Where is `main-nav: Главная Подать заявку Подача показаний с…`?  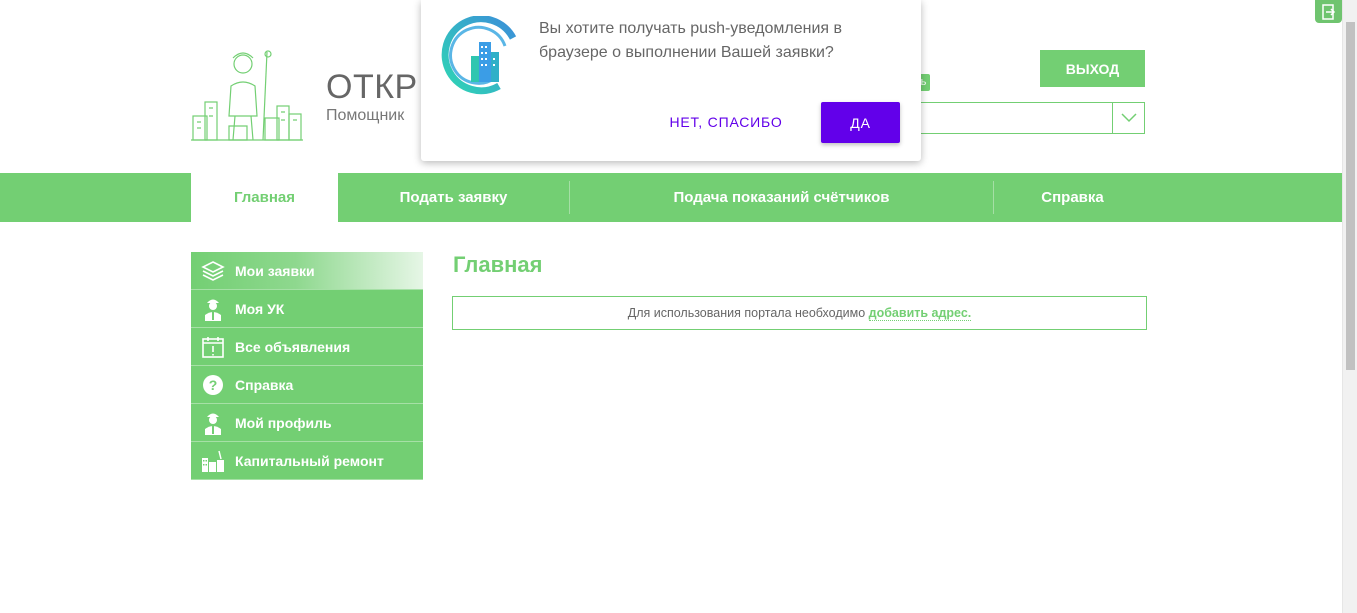
main-nav: Главная Подать заявку Подача показаний с… is located at coordinates (671, 197).